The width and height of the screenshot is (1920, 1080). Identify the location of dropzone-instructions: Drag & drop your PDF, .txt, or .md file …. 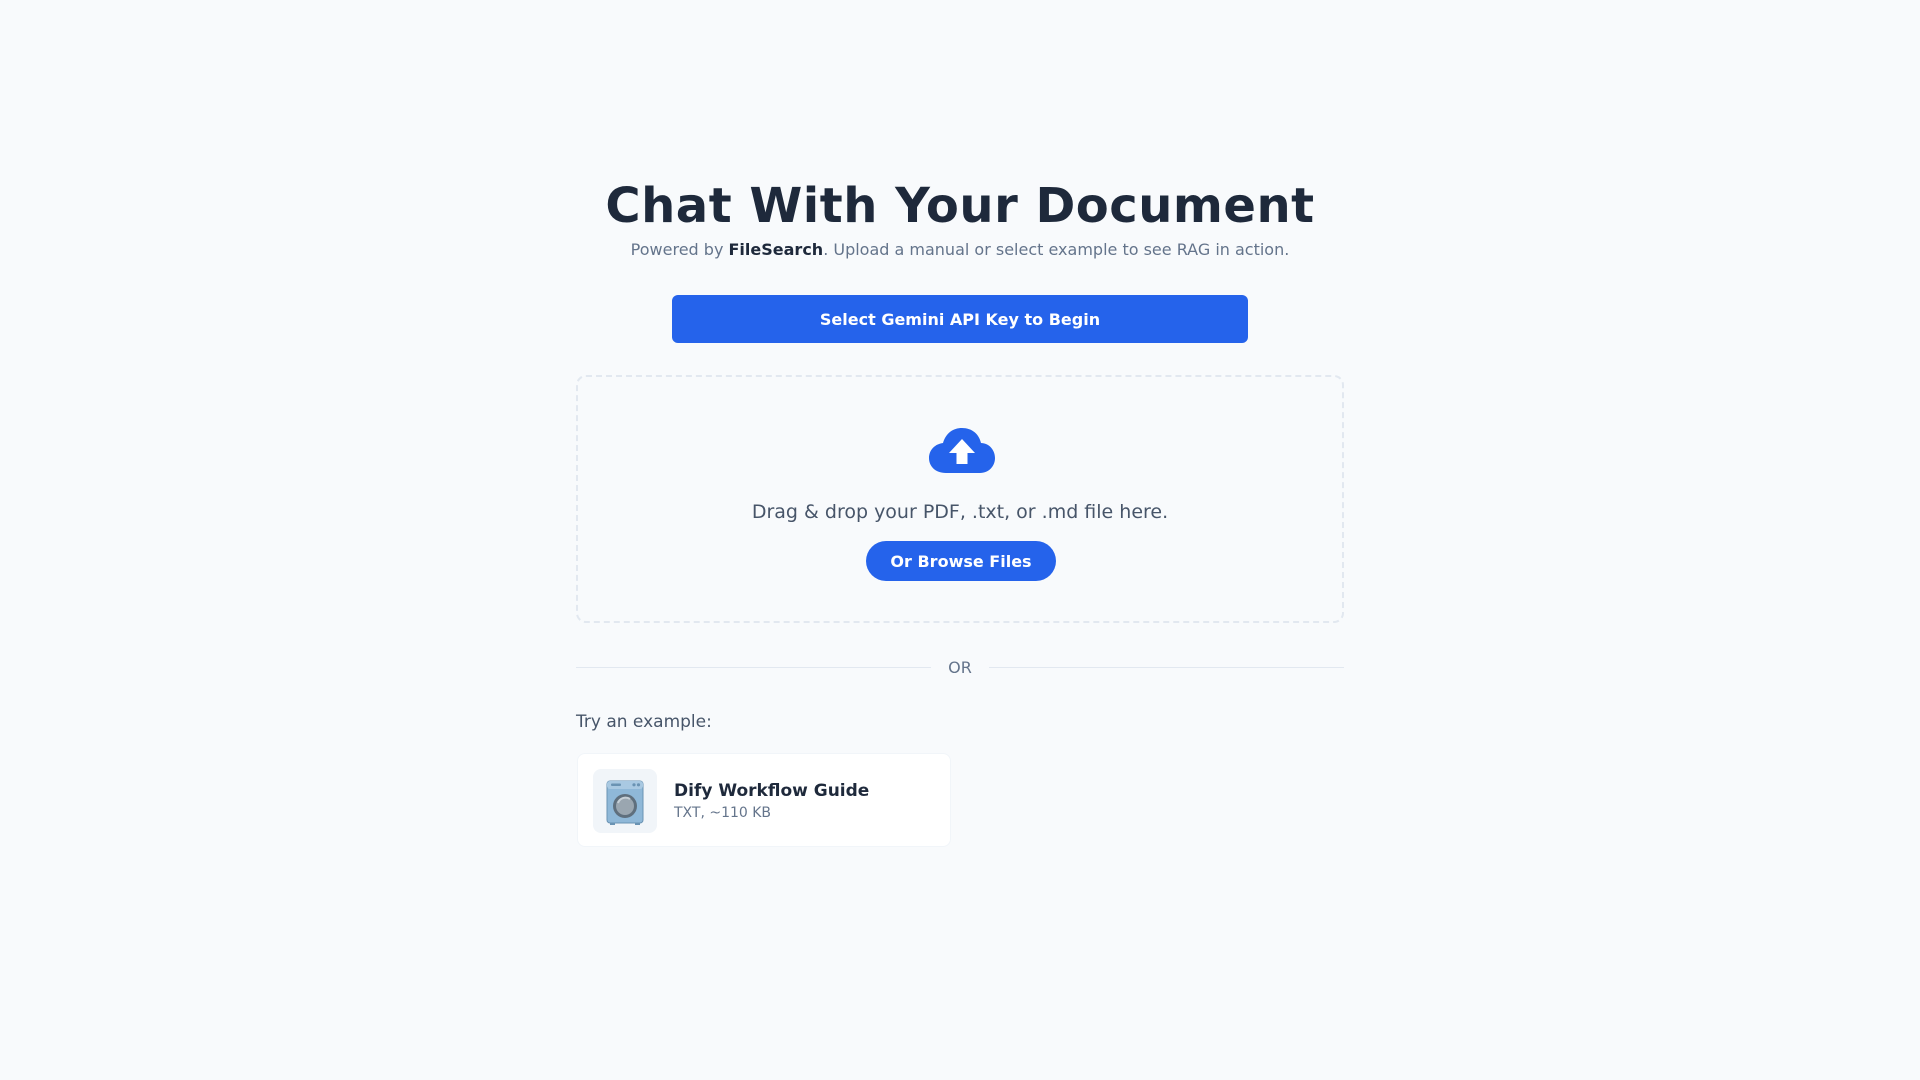
(960, 512).